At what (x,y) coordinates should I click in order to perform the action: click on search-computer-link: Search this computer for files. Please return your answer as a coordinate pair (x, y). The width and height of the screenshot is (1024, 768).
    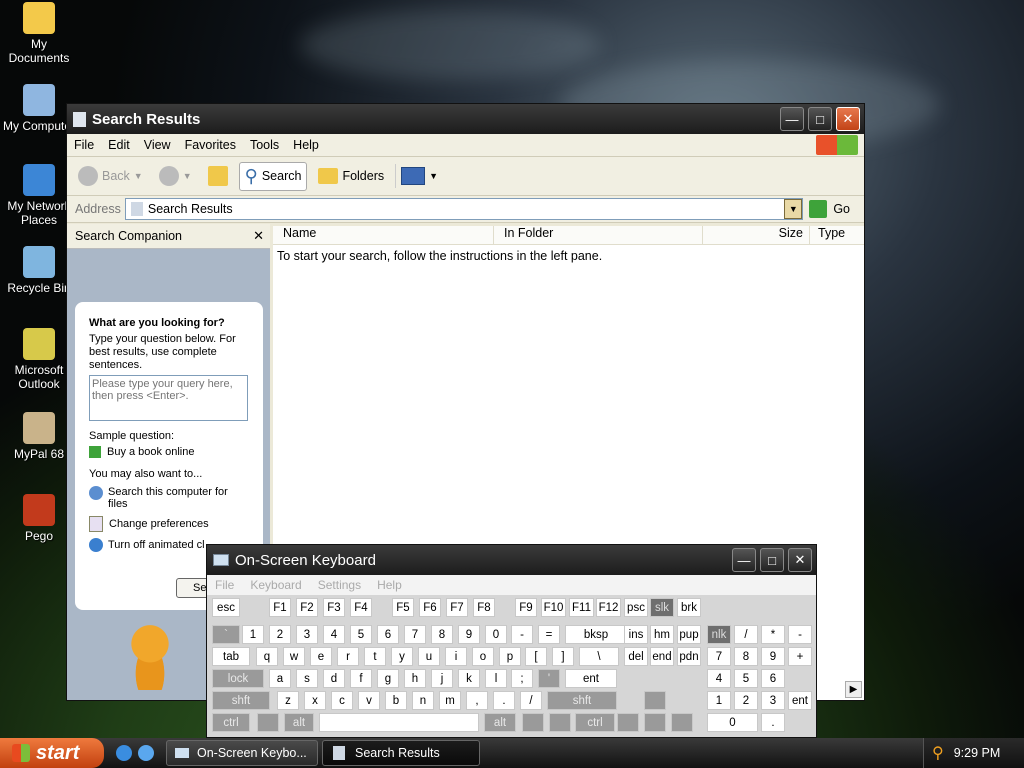
    Looking at the image, I should click on (173, 498).